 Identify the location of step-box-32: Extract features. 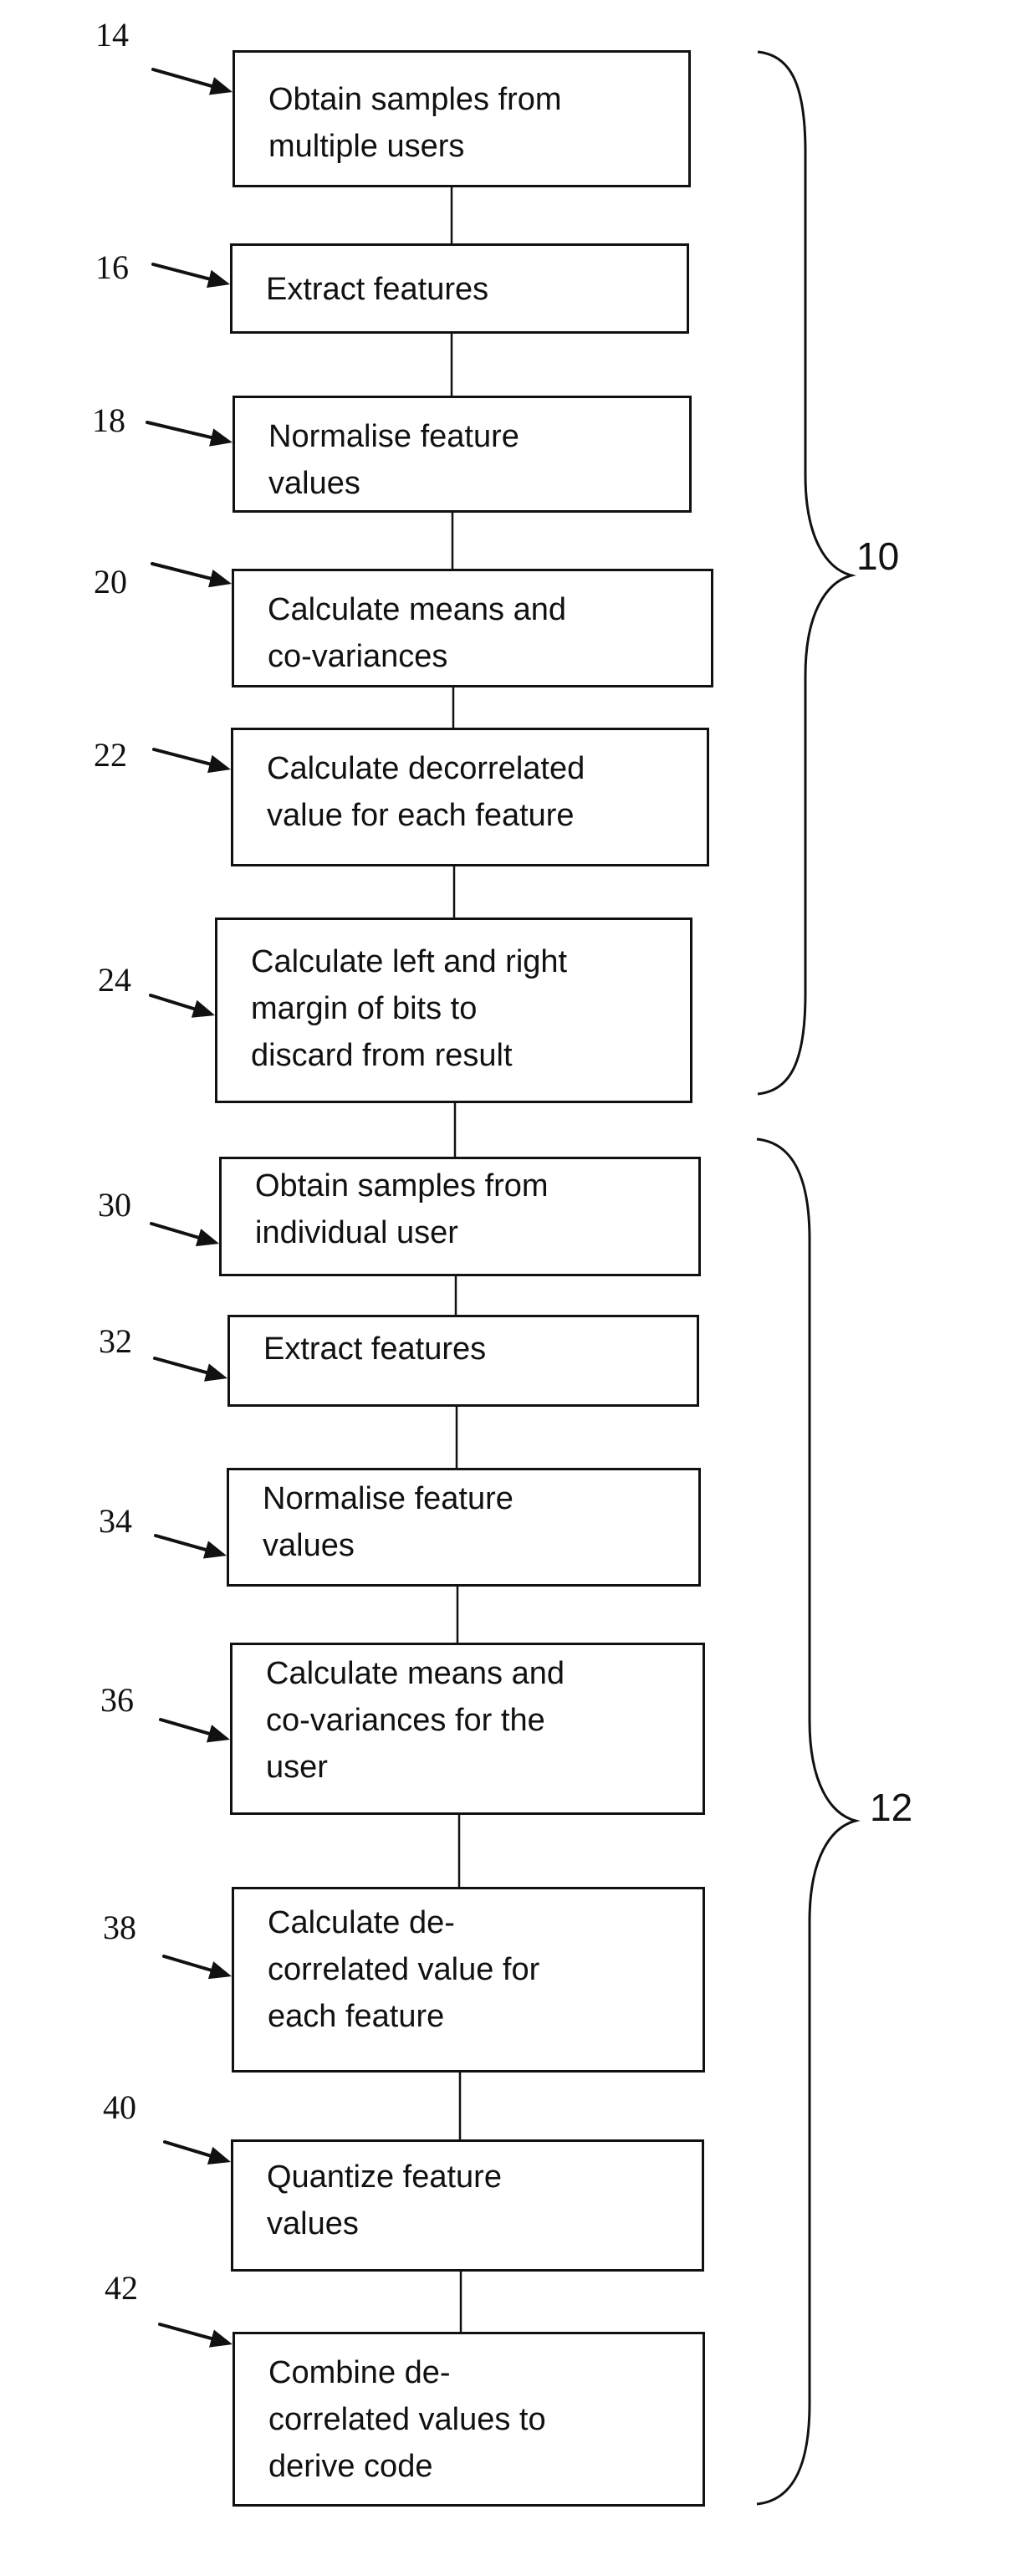
(463, 1361).